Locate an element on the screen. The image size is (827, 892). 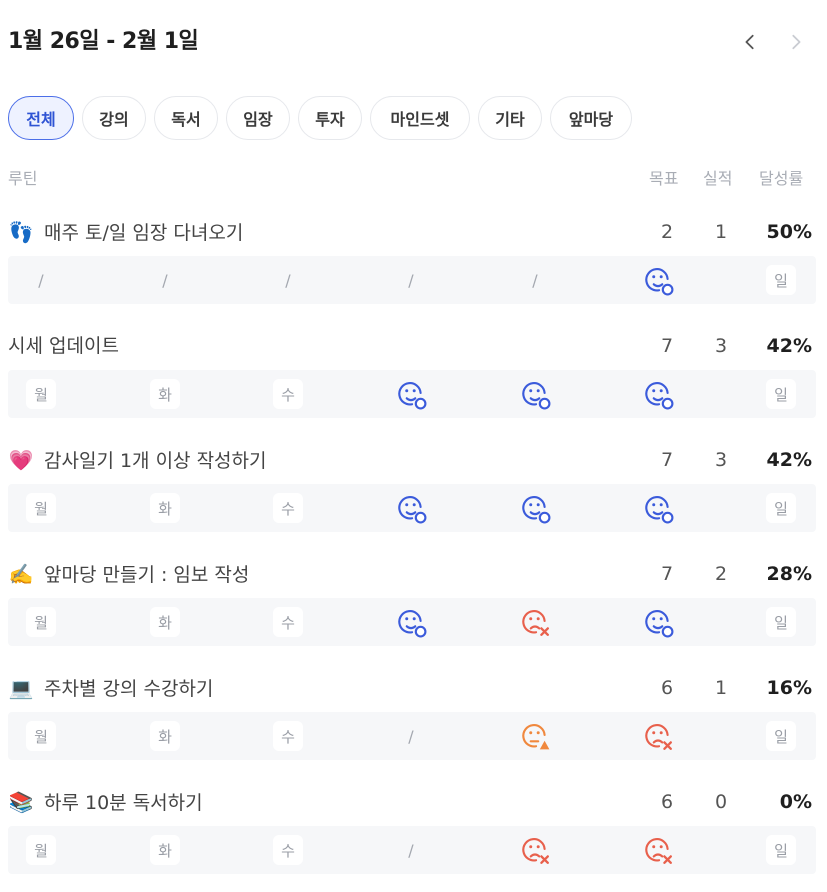
category-chip: 투자 is located at coordinates (330, 118).